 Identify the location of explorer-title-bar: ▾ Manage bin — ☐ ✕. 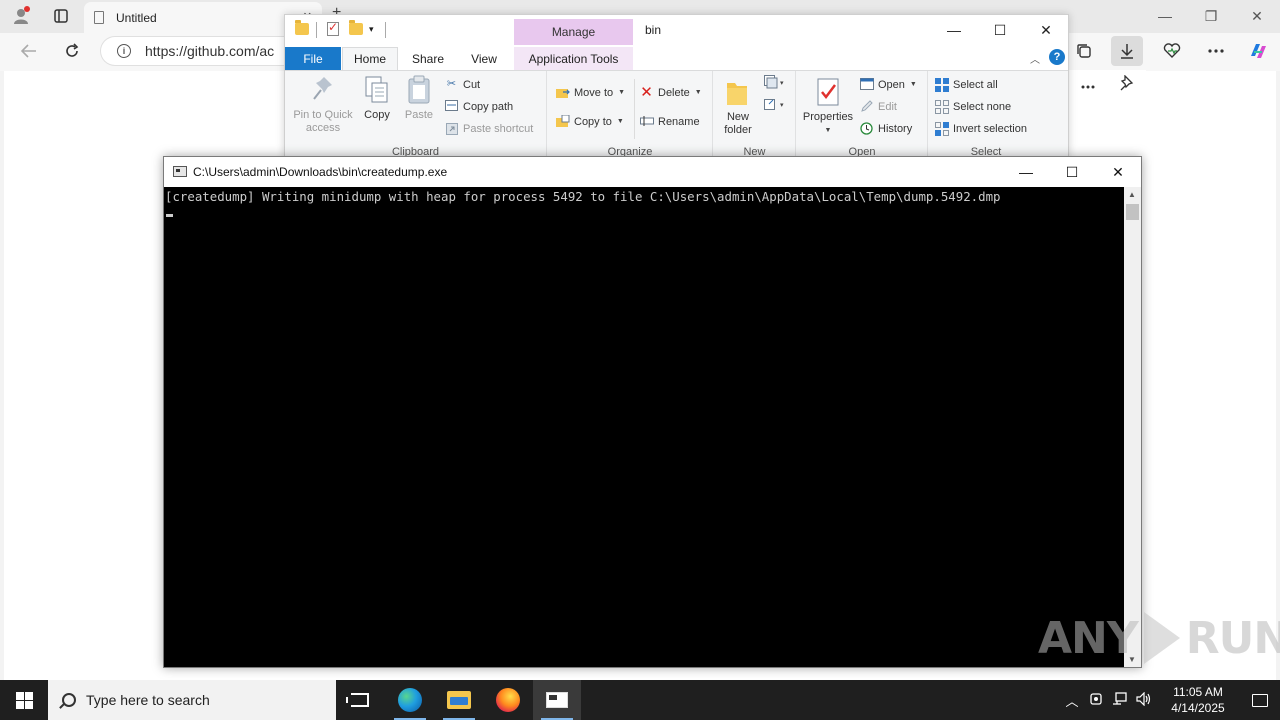
(676, 30).